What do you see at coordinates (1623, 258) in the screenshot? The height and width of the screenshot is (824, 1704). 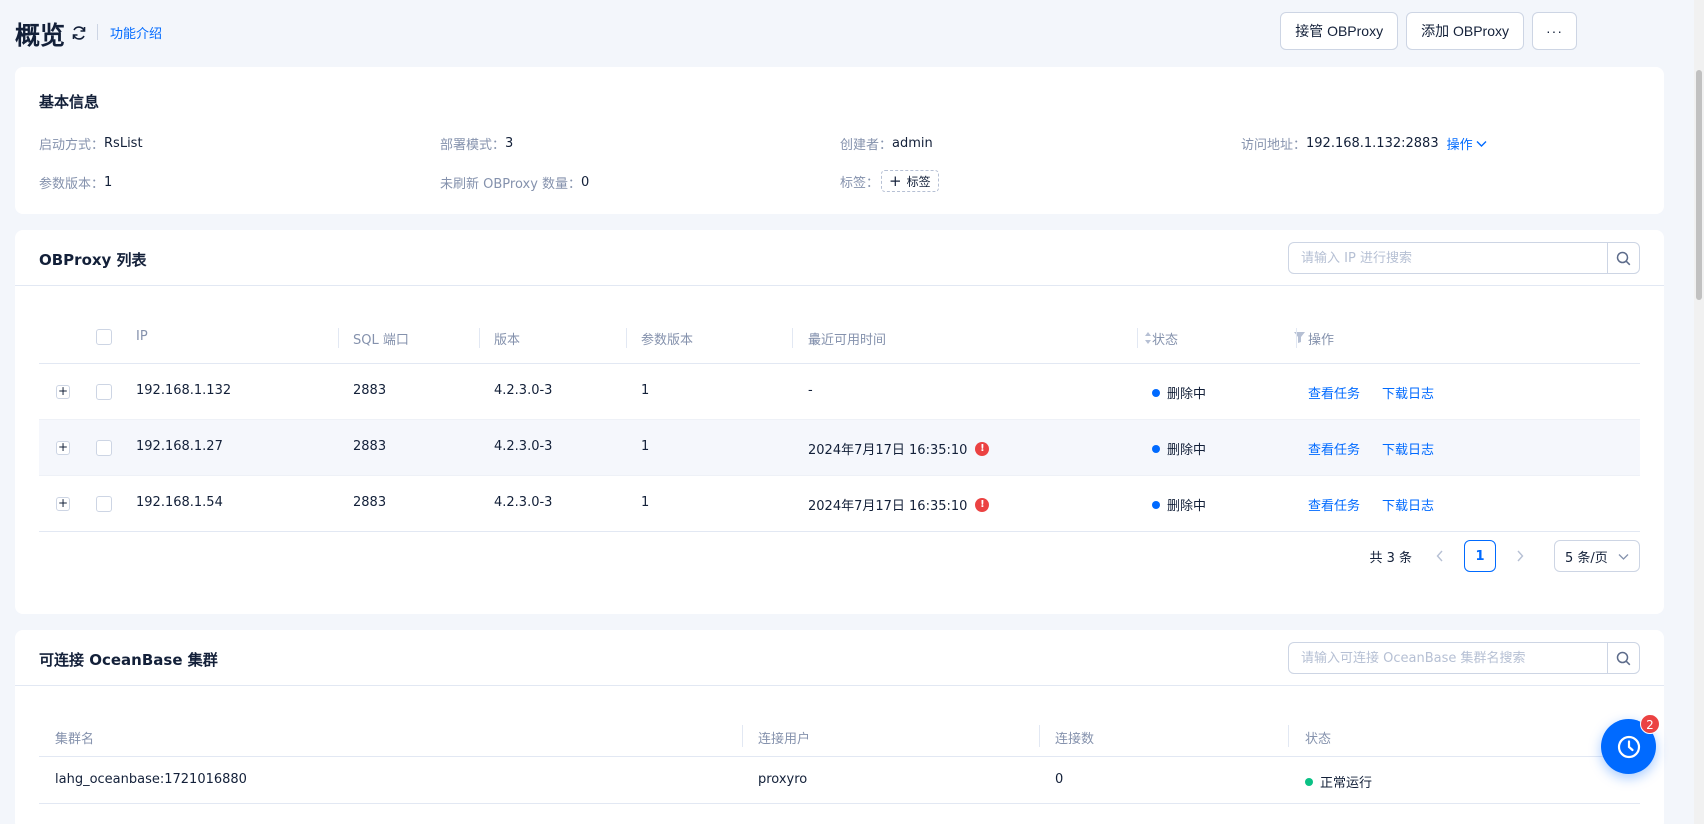 I see `ip-search-button` at bounding box center [1623, 258].